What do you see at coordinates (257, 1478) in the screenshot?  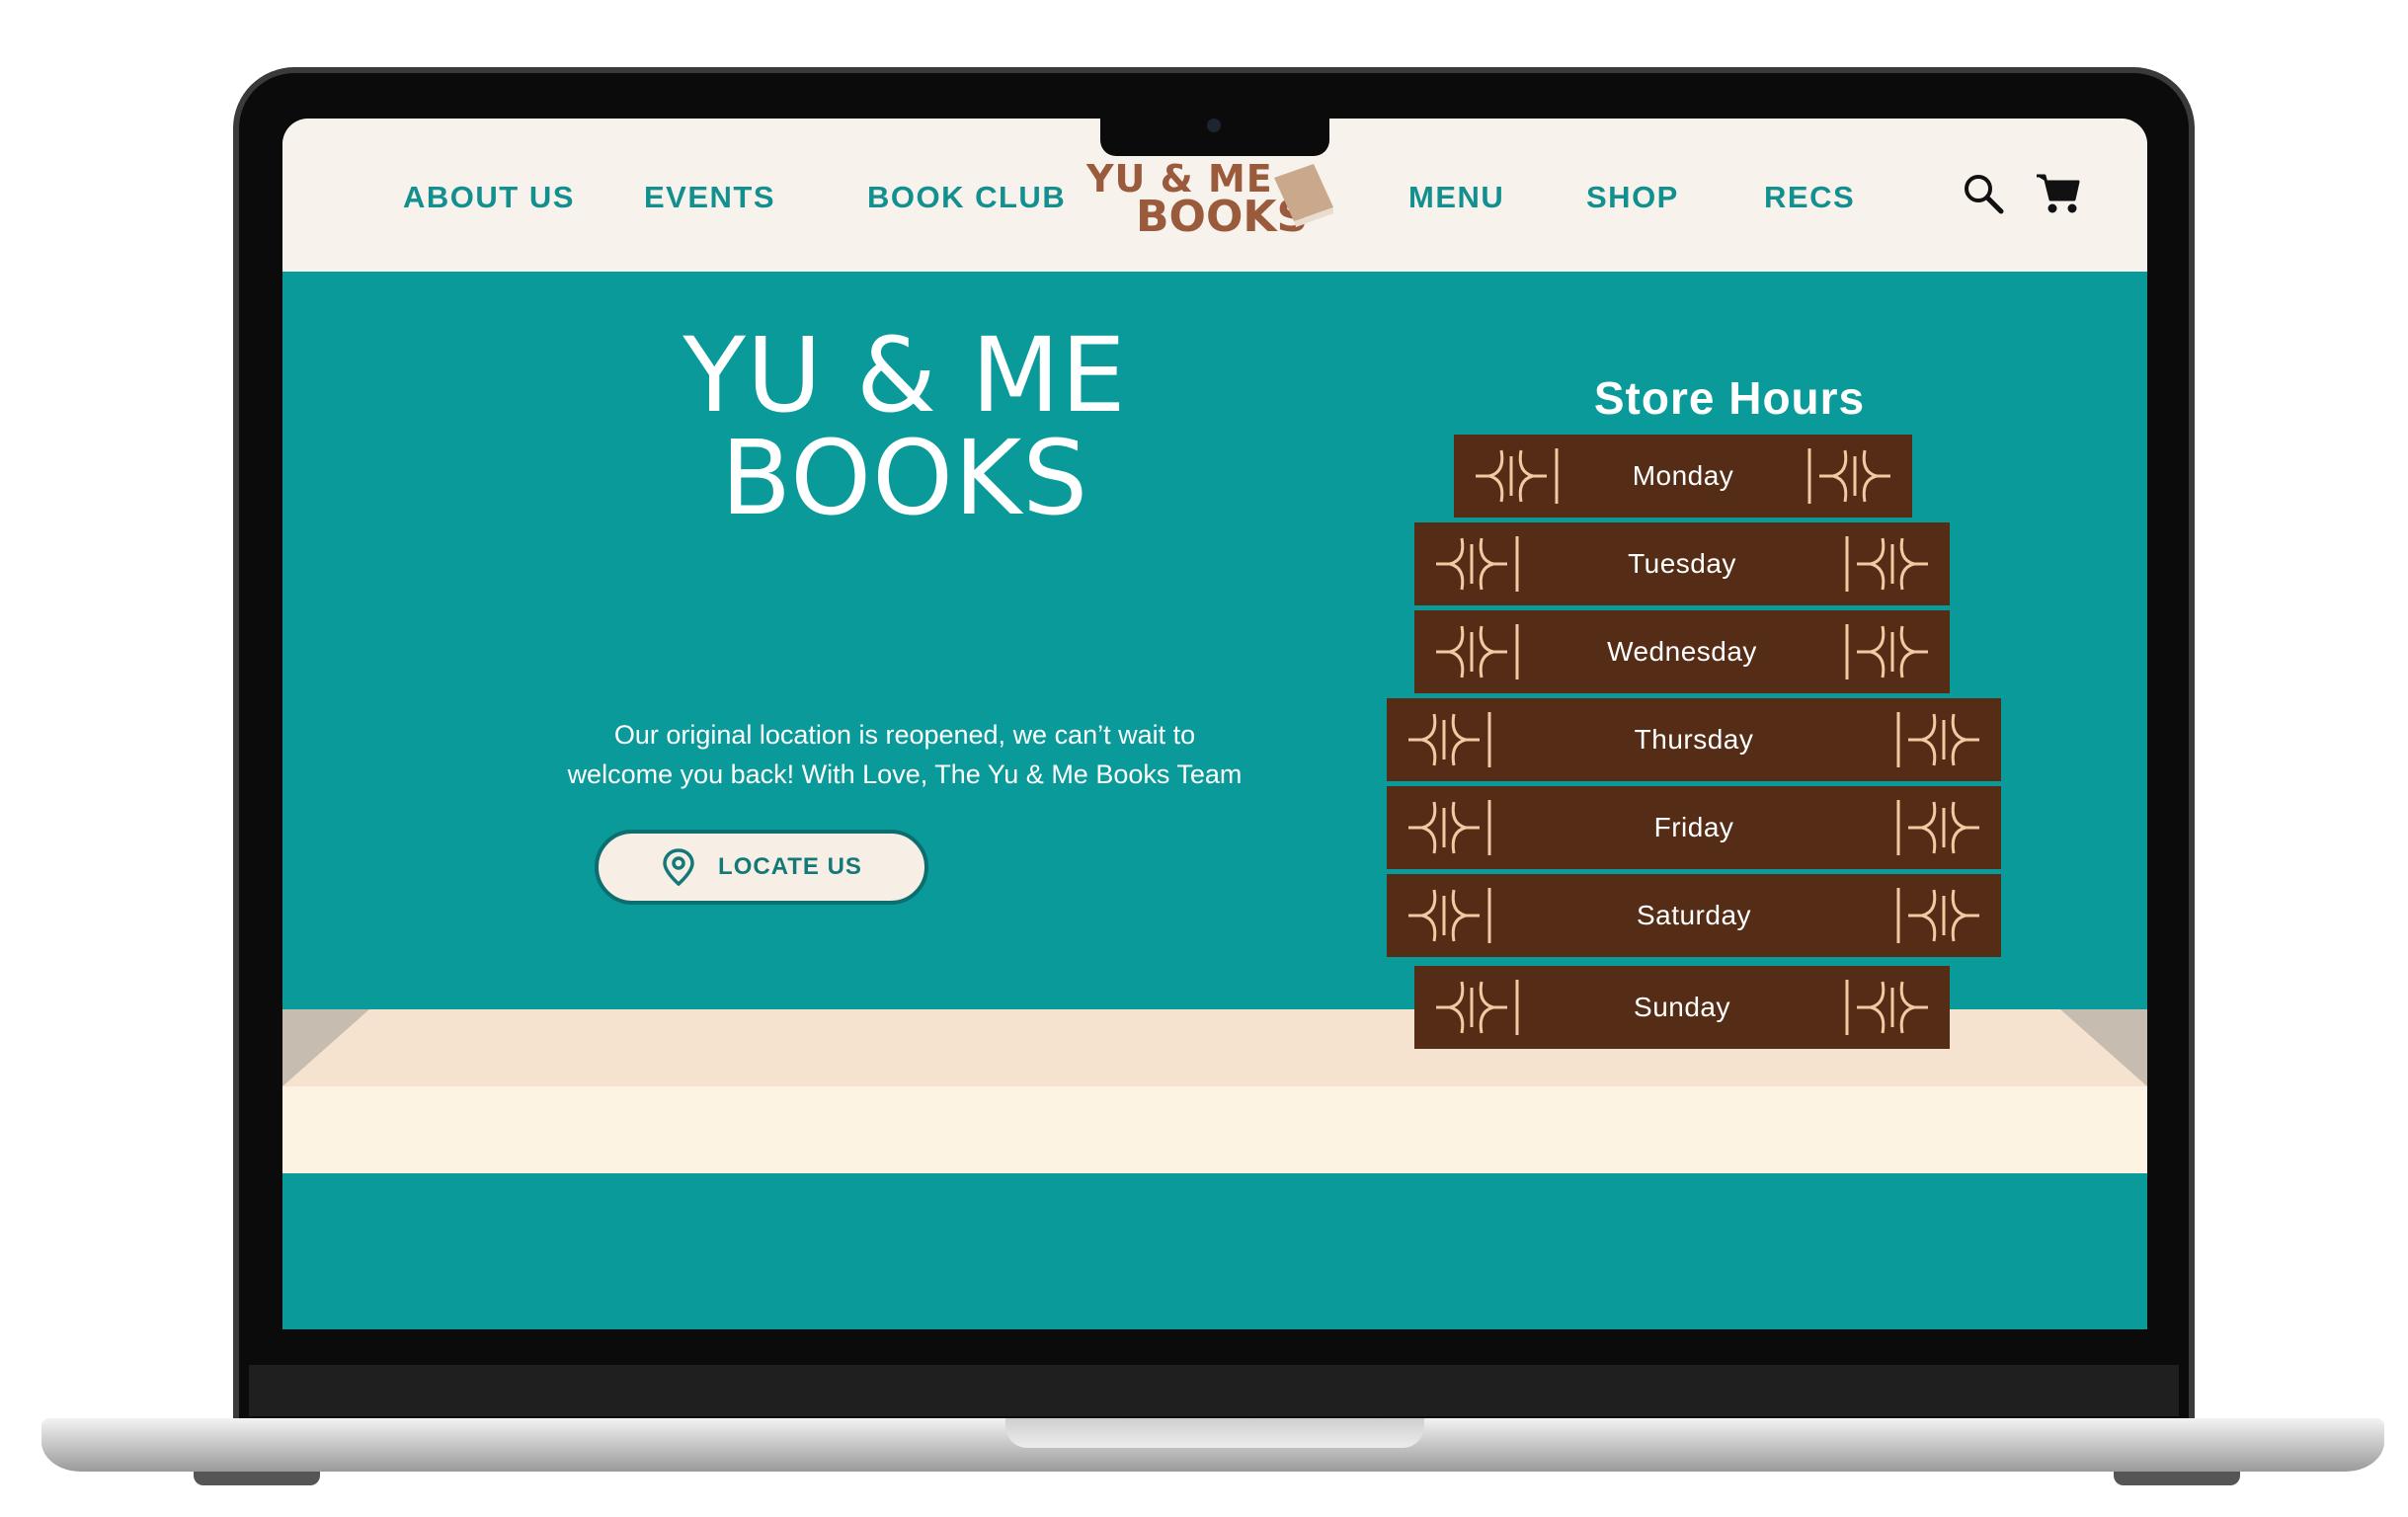 I see `laptop-foot-left` at bounding box center [257, 1478].